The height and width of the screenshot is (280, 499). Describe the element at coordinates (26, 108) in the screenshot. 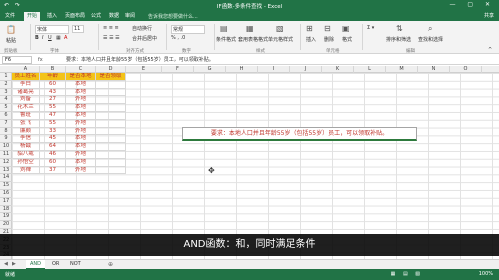

I see `table-cell: 花木兰` at that location.